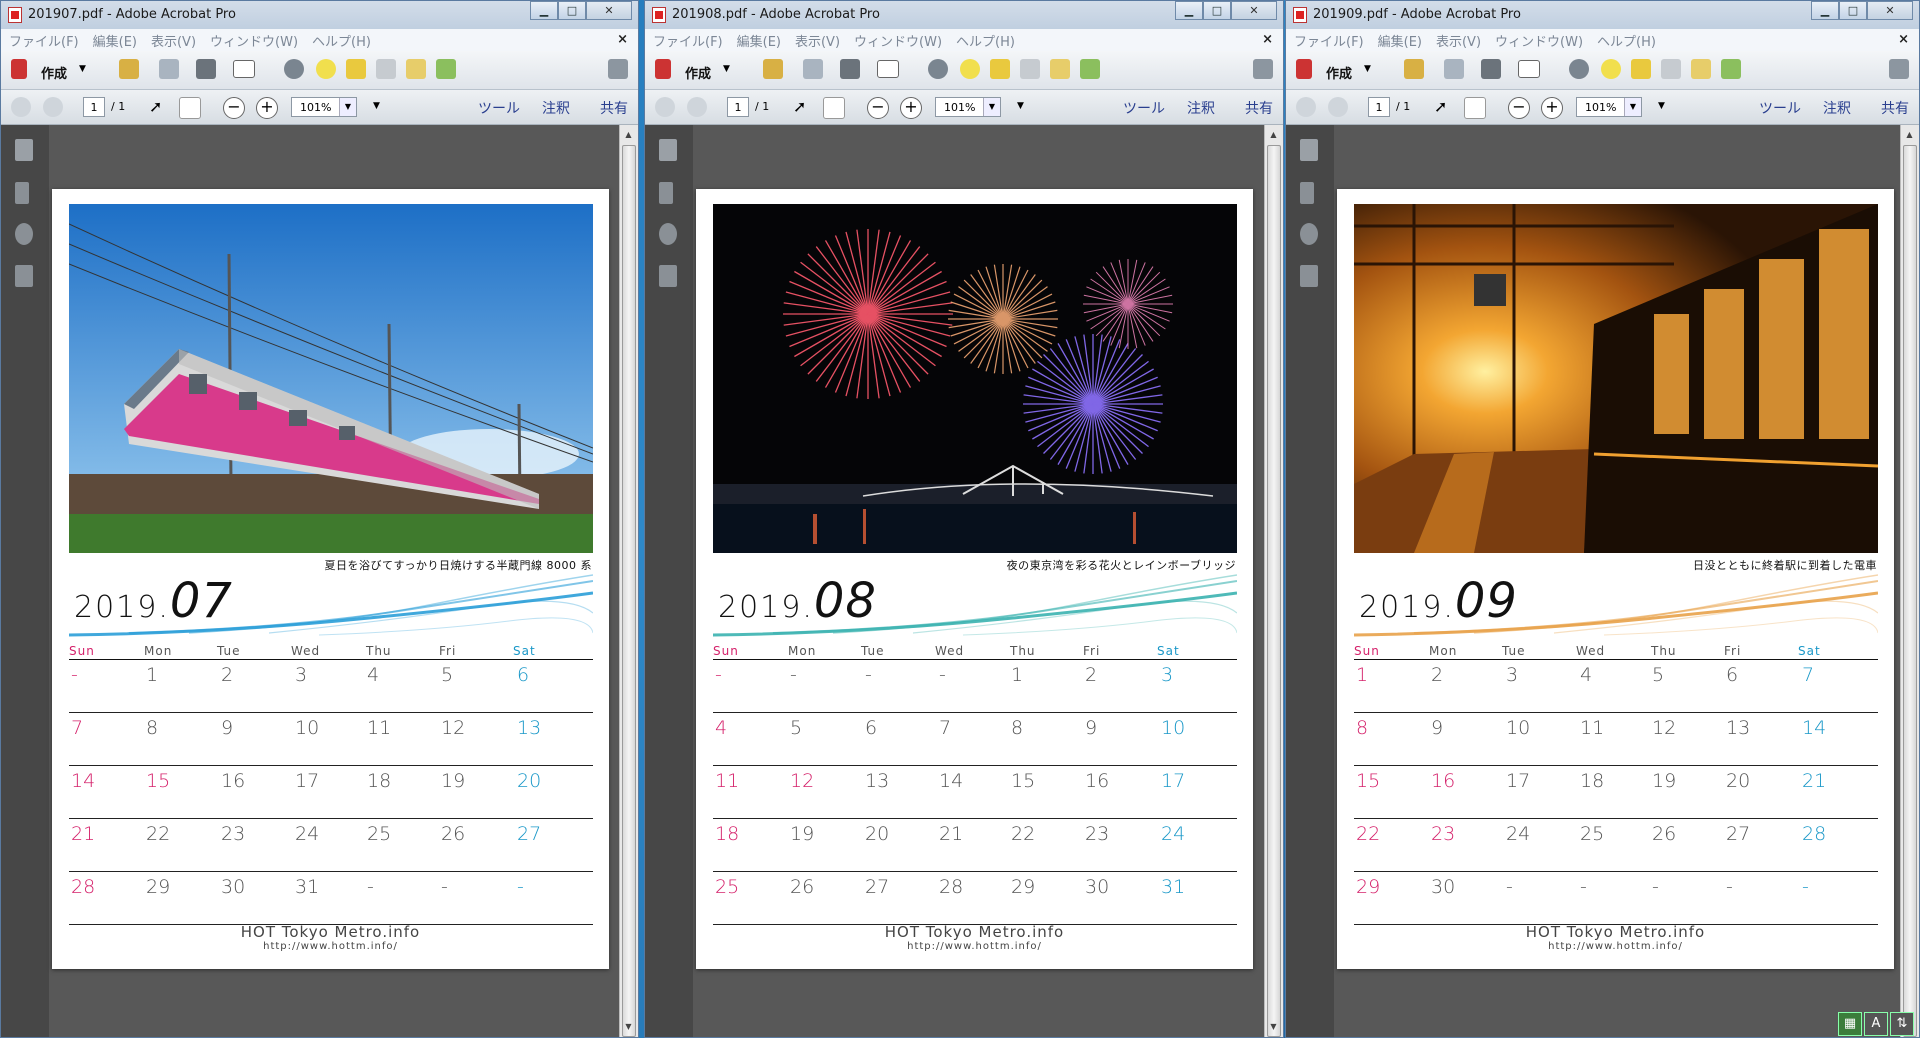  I want to click on sign-icon, so click(416, 69).